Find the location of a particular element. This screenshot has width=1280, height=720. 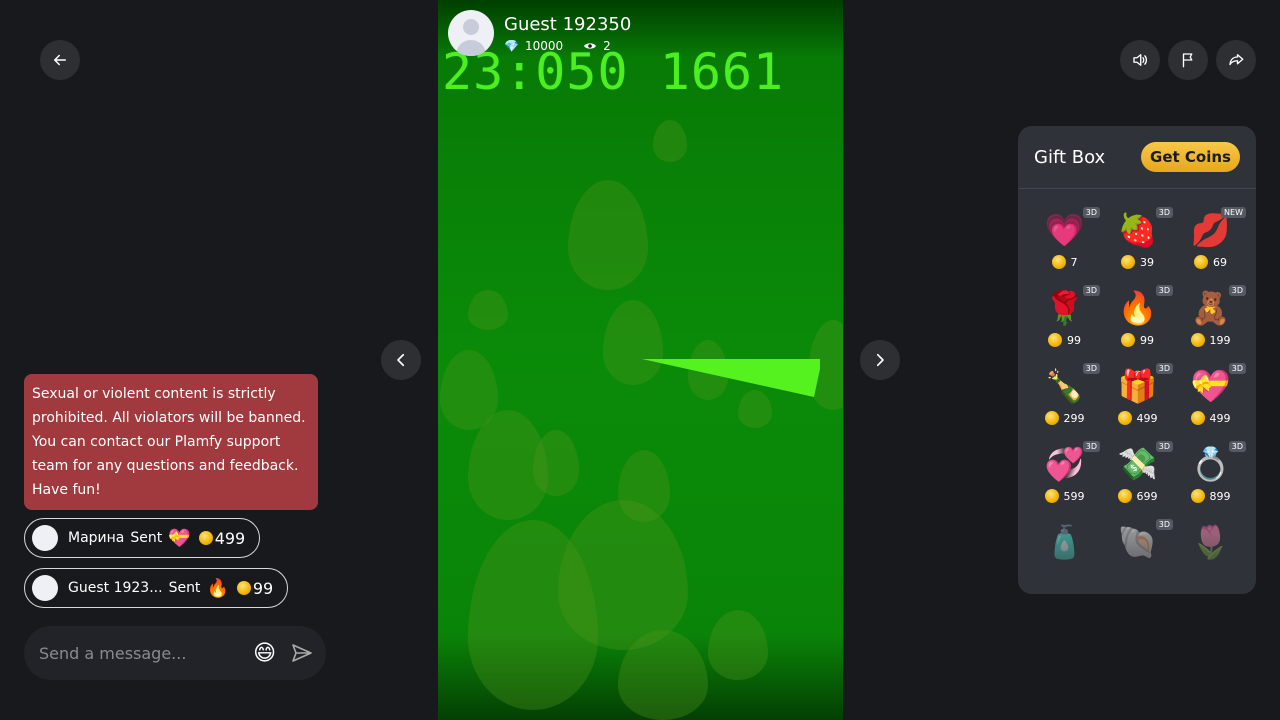

gift-message: Марина Sent 💝 499 is located at coordinates (142, 538).